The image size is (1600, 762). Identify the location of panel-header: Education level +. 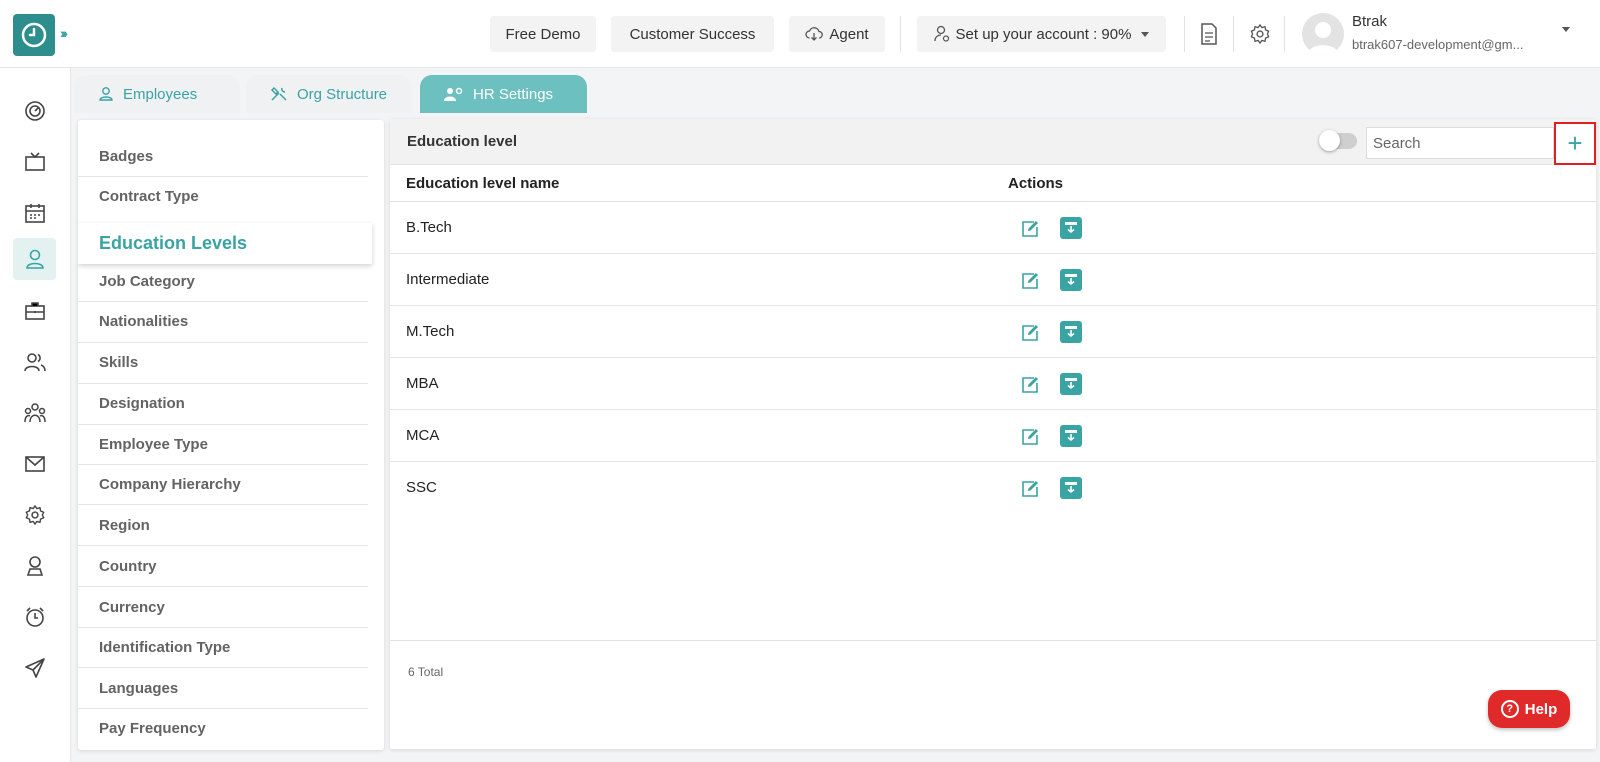
(993, 142).